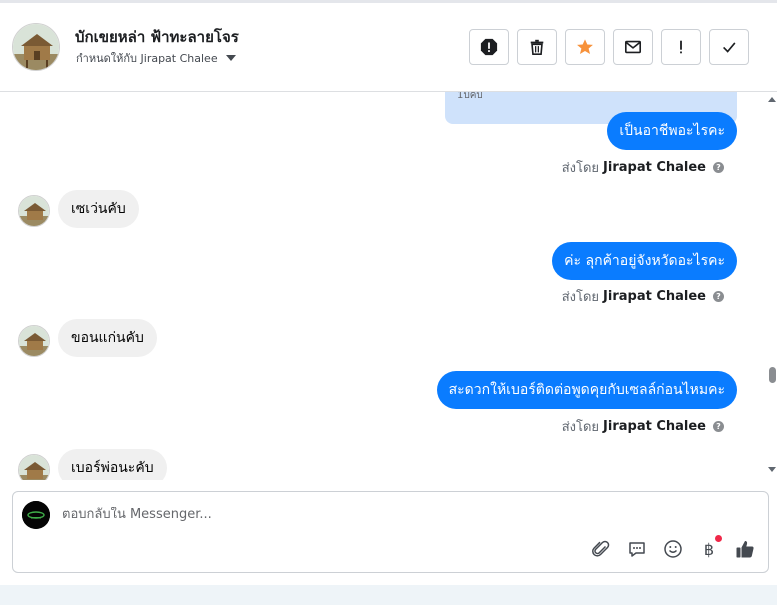 Image resolution: width=777 pixels, height=605 pixels. What do you see at coordinates (772, 469) in the screenshot?
I see `scroll-down-arrow-icon` at bounding box center [772, 469].